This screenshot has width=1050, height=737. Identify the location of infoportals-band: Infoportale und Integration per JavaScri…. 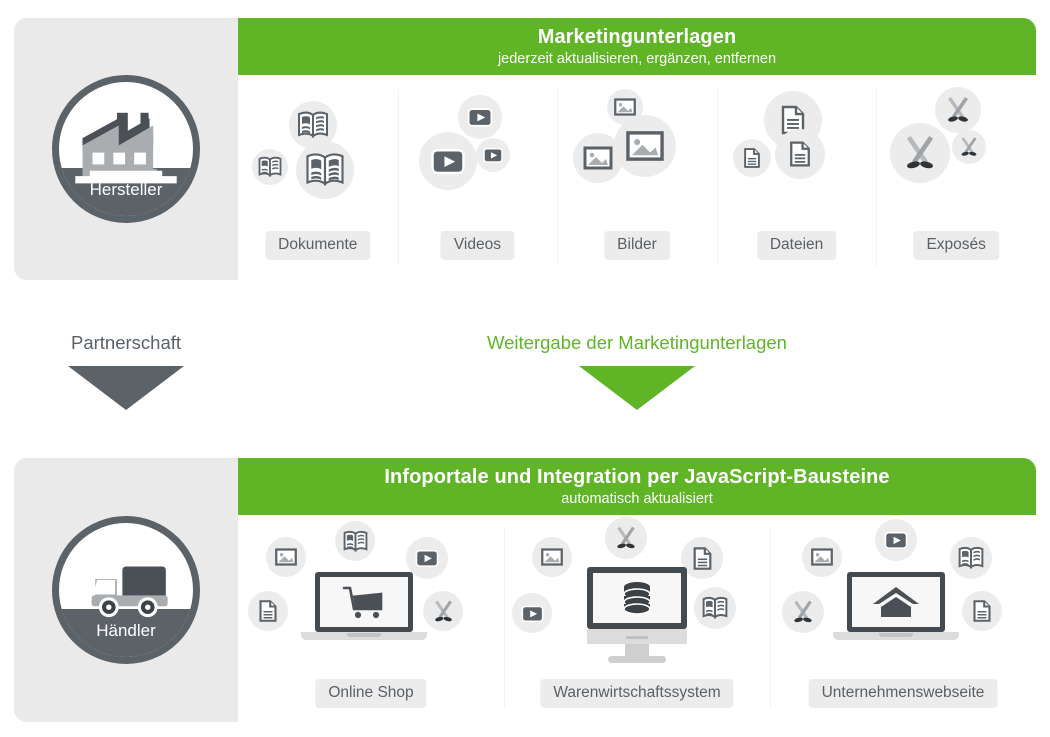
(637, 486).